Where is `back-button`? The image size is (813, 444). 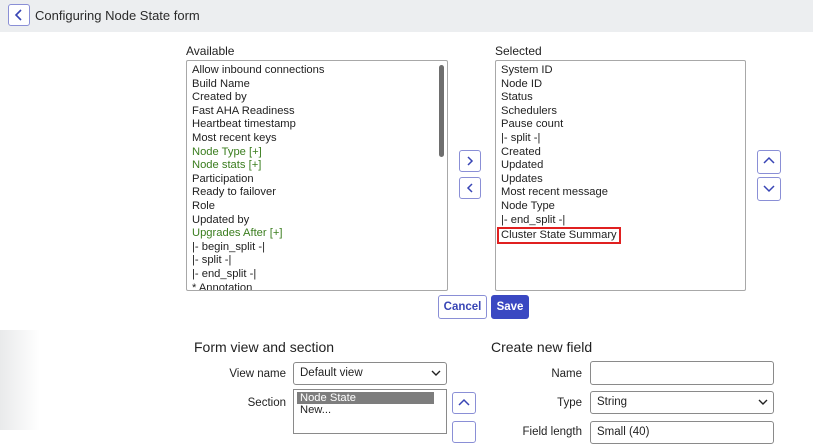
back-button is located at coordinates (19, 15).